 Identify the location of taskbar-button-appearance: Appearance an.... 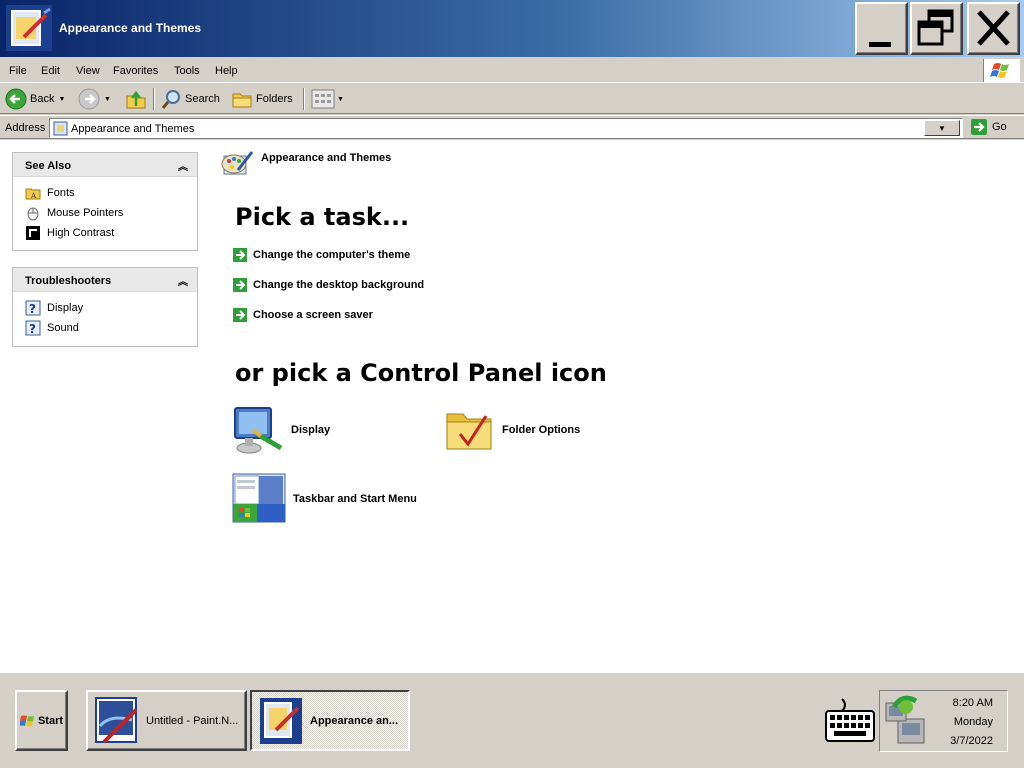
(330, 720).